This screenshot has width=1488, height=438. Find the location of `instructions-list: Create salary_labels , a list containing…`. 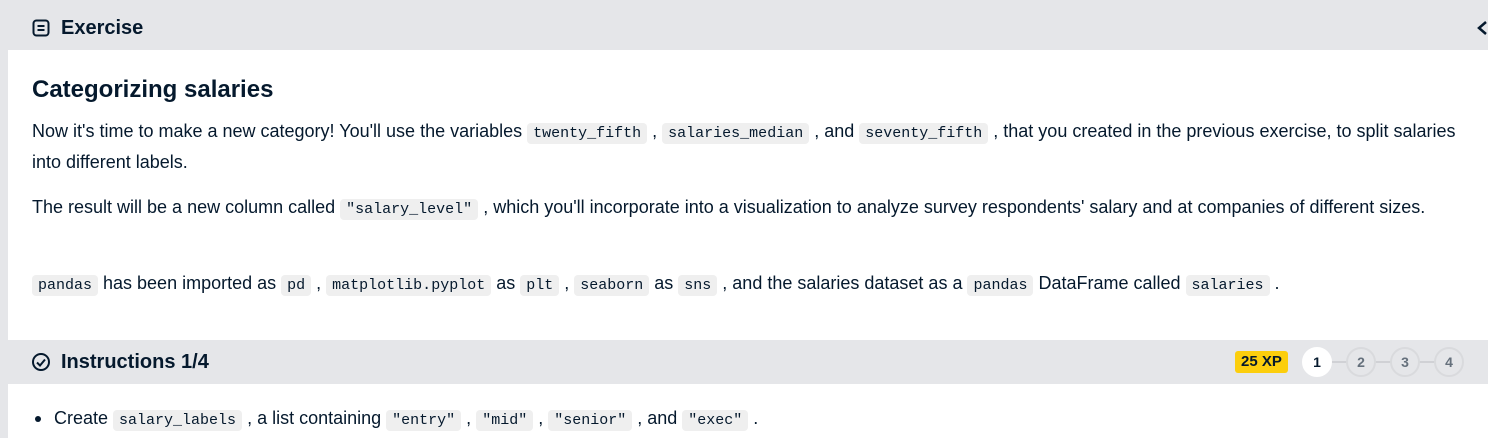

instructions-list: Create salary_labels , a list containing… is located at coordinates (395, 419).